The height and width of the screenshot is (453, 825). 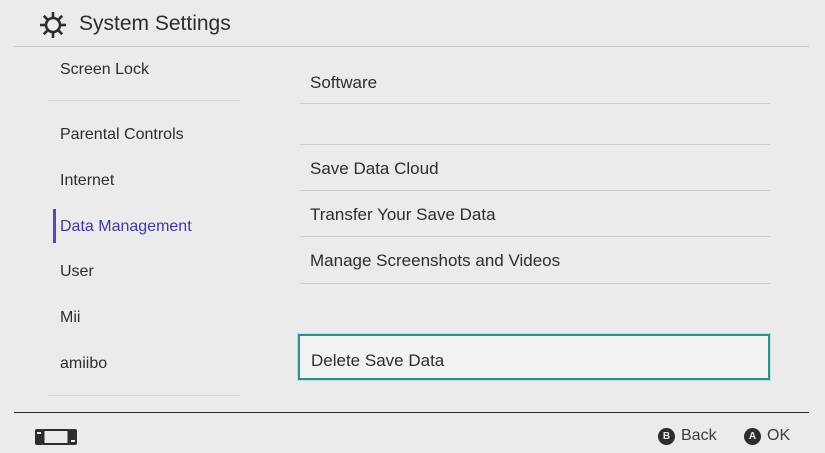 What do you see at coordinates (122, 135) in the screenshot?
I see `sidebar-item-parental-controls: Parental Controls` at bounding box center [122, 135].